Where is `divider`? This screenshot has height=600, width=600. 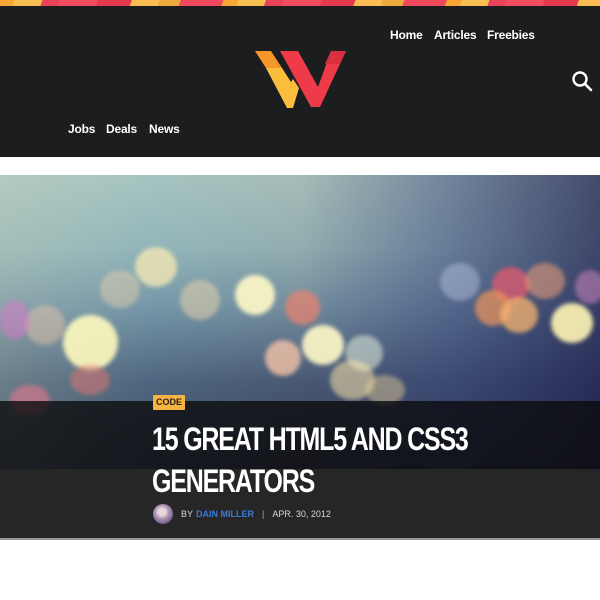
divider is located at coordinates (300, 539).